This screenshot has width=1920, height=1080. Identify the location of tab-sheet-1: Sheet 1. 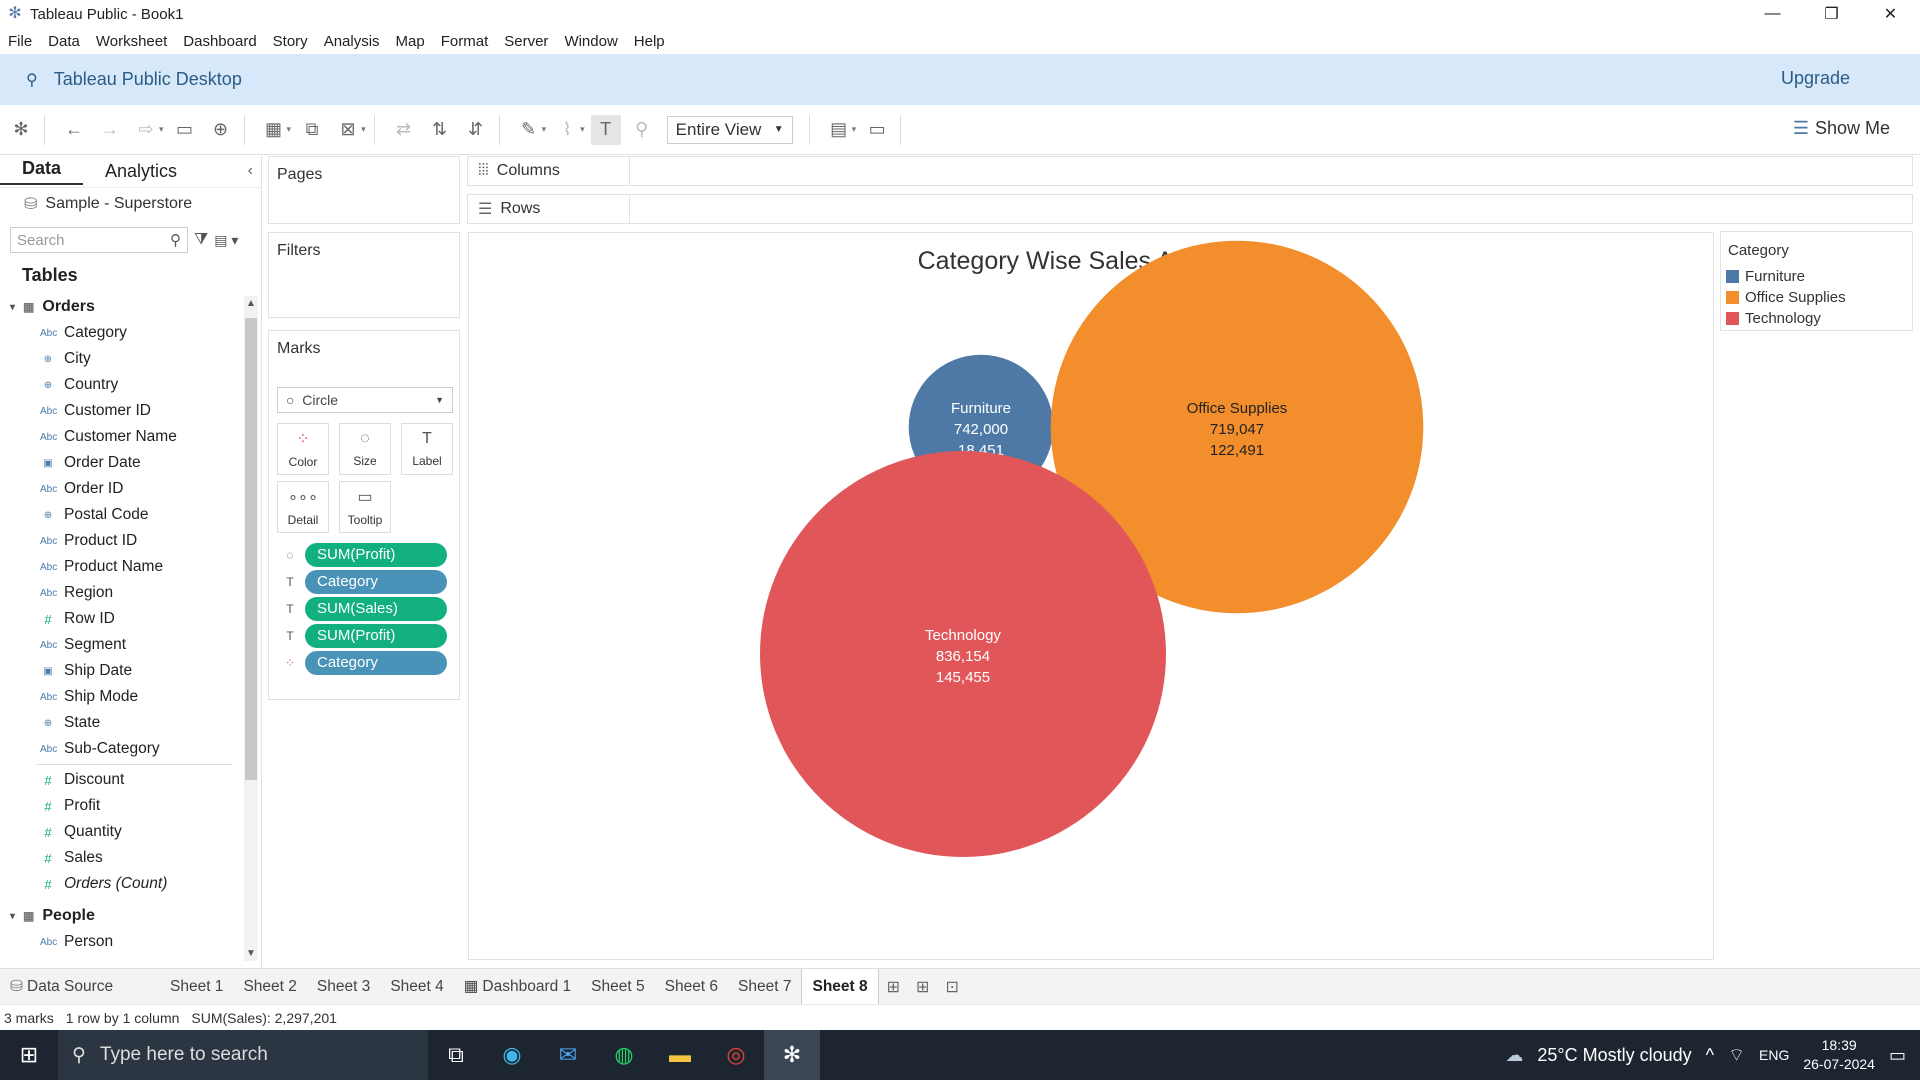
(196, 987).